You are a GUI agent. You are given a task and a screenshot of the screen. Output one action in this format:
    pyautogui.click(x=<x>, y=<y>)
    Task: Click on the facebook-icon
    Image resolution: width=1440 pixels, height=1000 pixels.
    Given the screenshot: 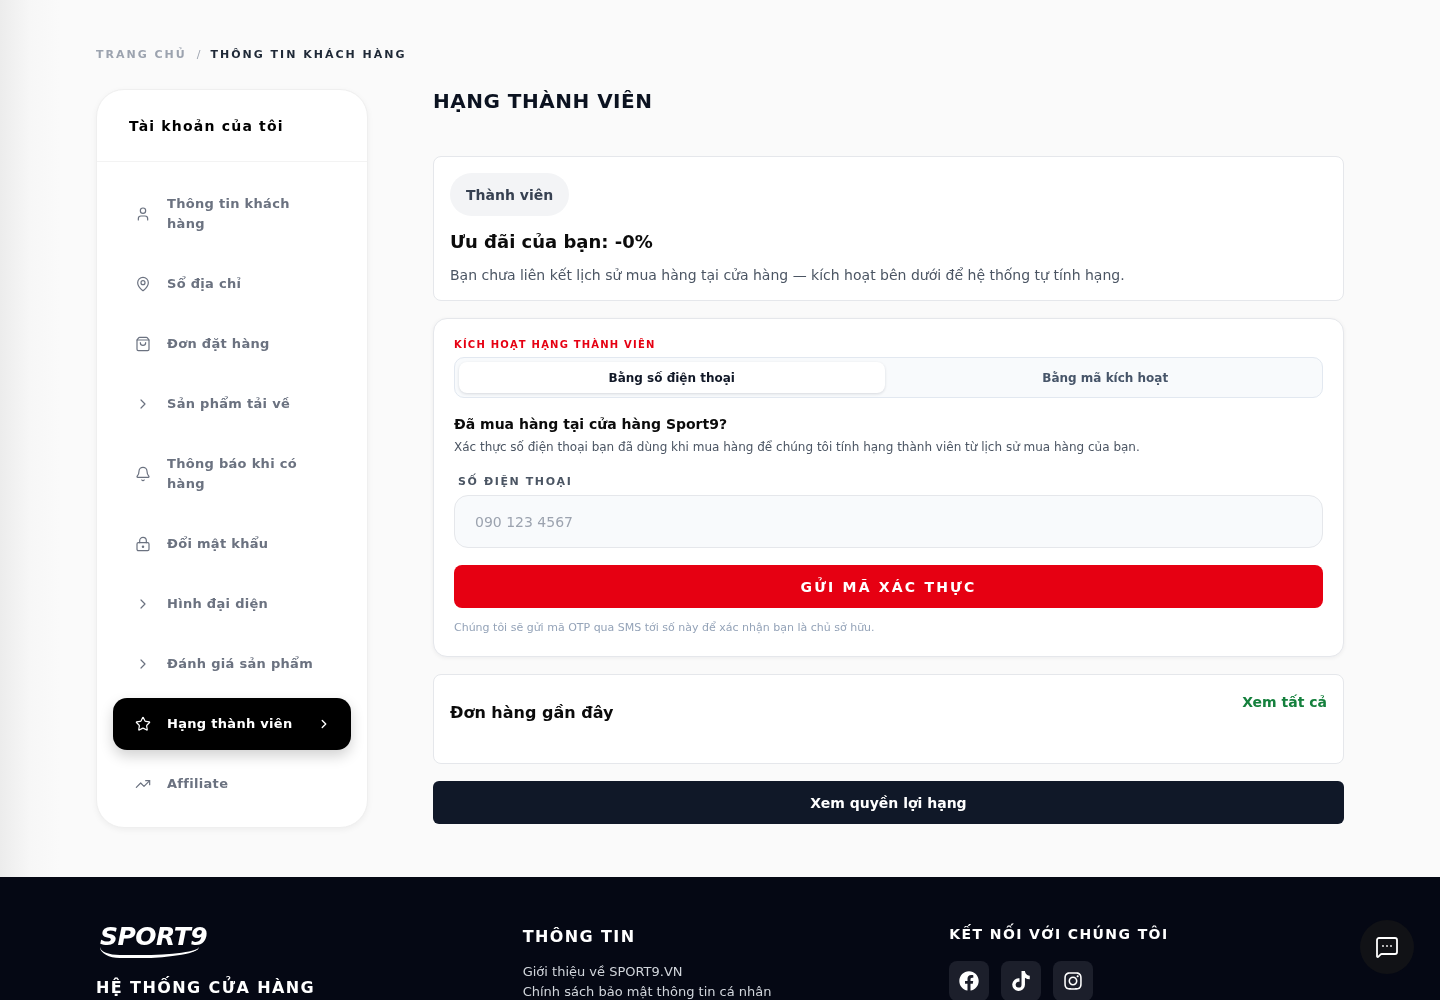 What is the action you would take?
    pyautogui.click(x=969, y=981)
    